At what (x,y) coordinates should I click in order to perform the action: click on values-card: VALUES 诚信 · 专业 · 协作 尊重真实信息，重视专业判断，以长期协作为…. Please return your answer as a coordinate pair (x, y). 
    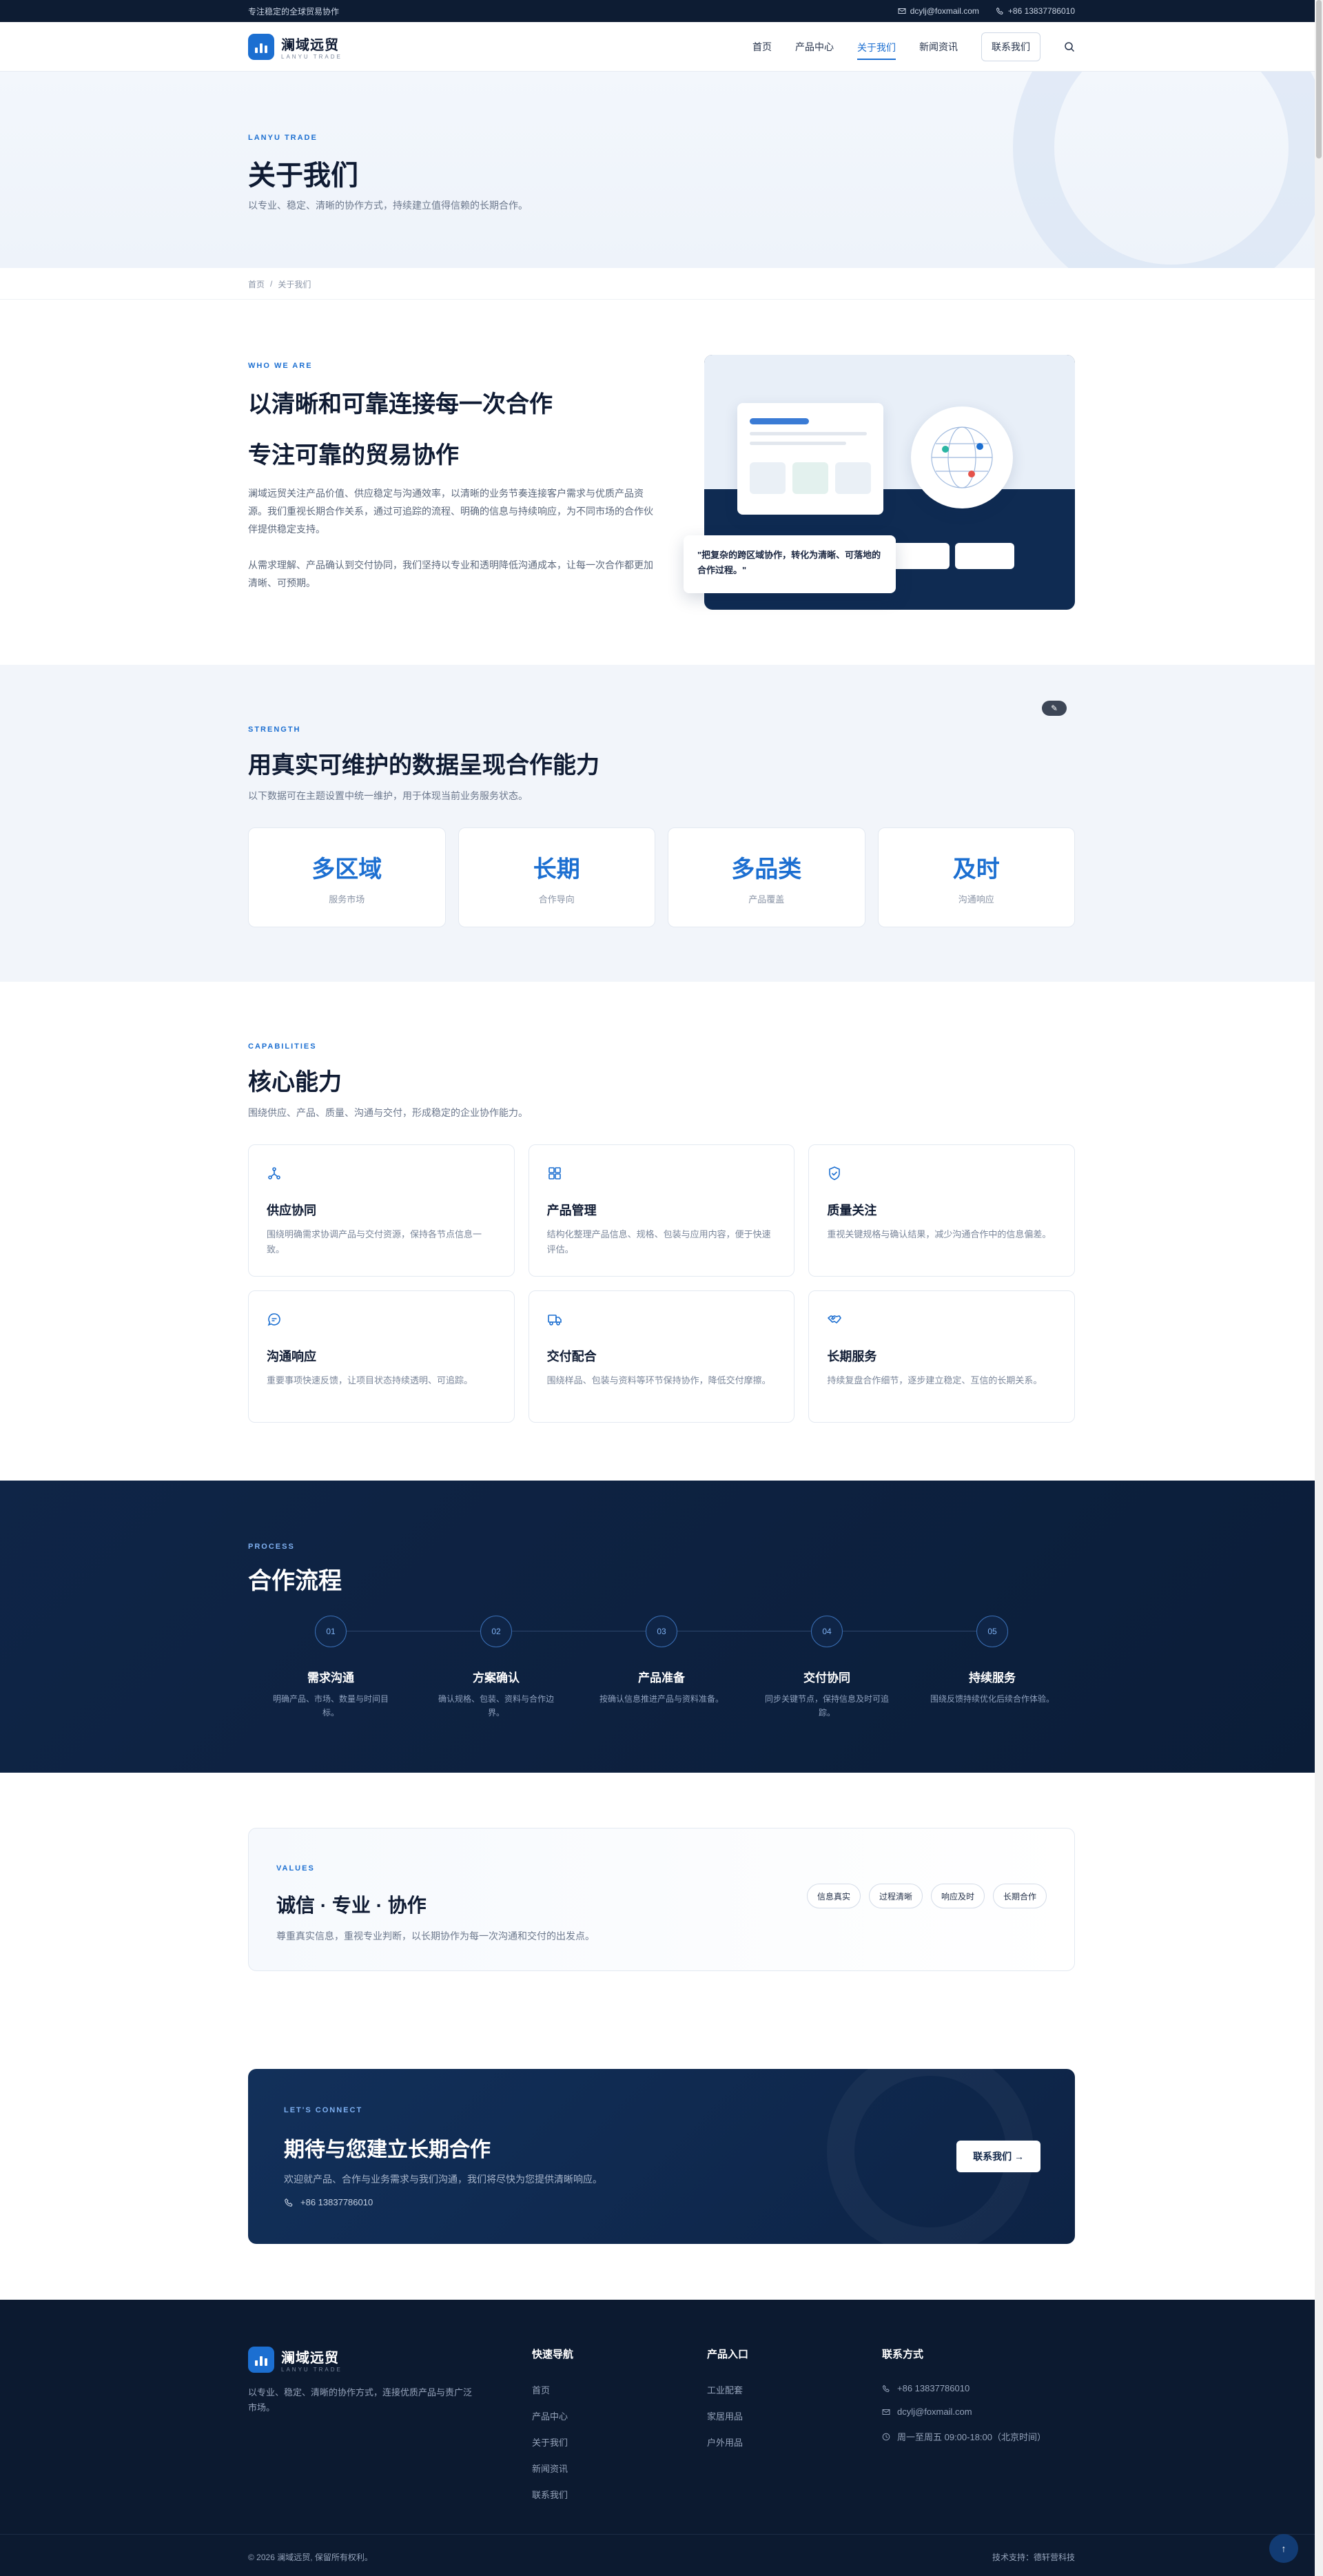
    Looking at the image, I should click on (661, 1899).